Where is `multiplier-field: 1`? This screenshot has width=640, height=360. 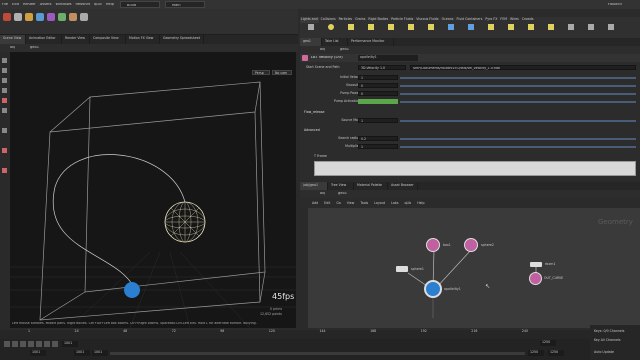
multiplier-field: 1 is located at coordinates (378, 146).